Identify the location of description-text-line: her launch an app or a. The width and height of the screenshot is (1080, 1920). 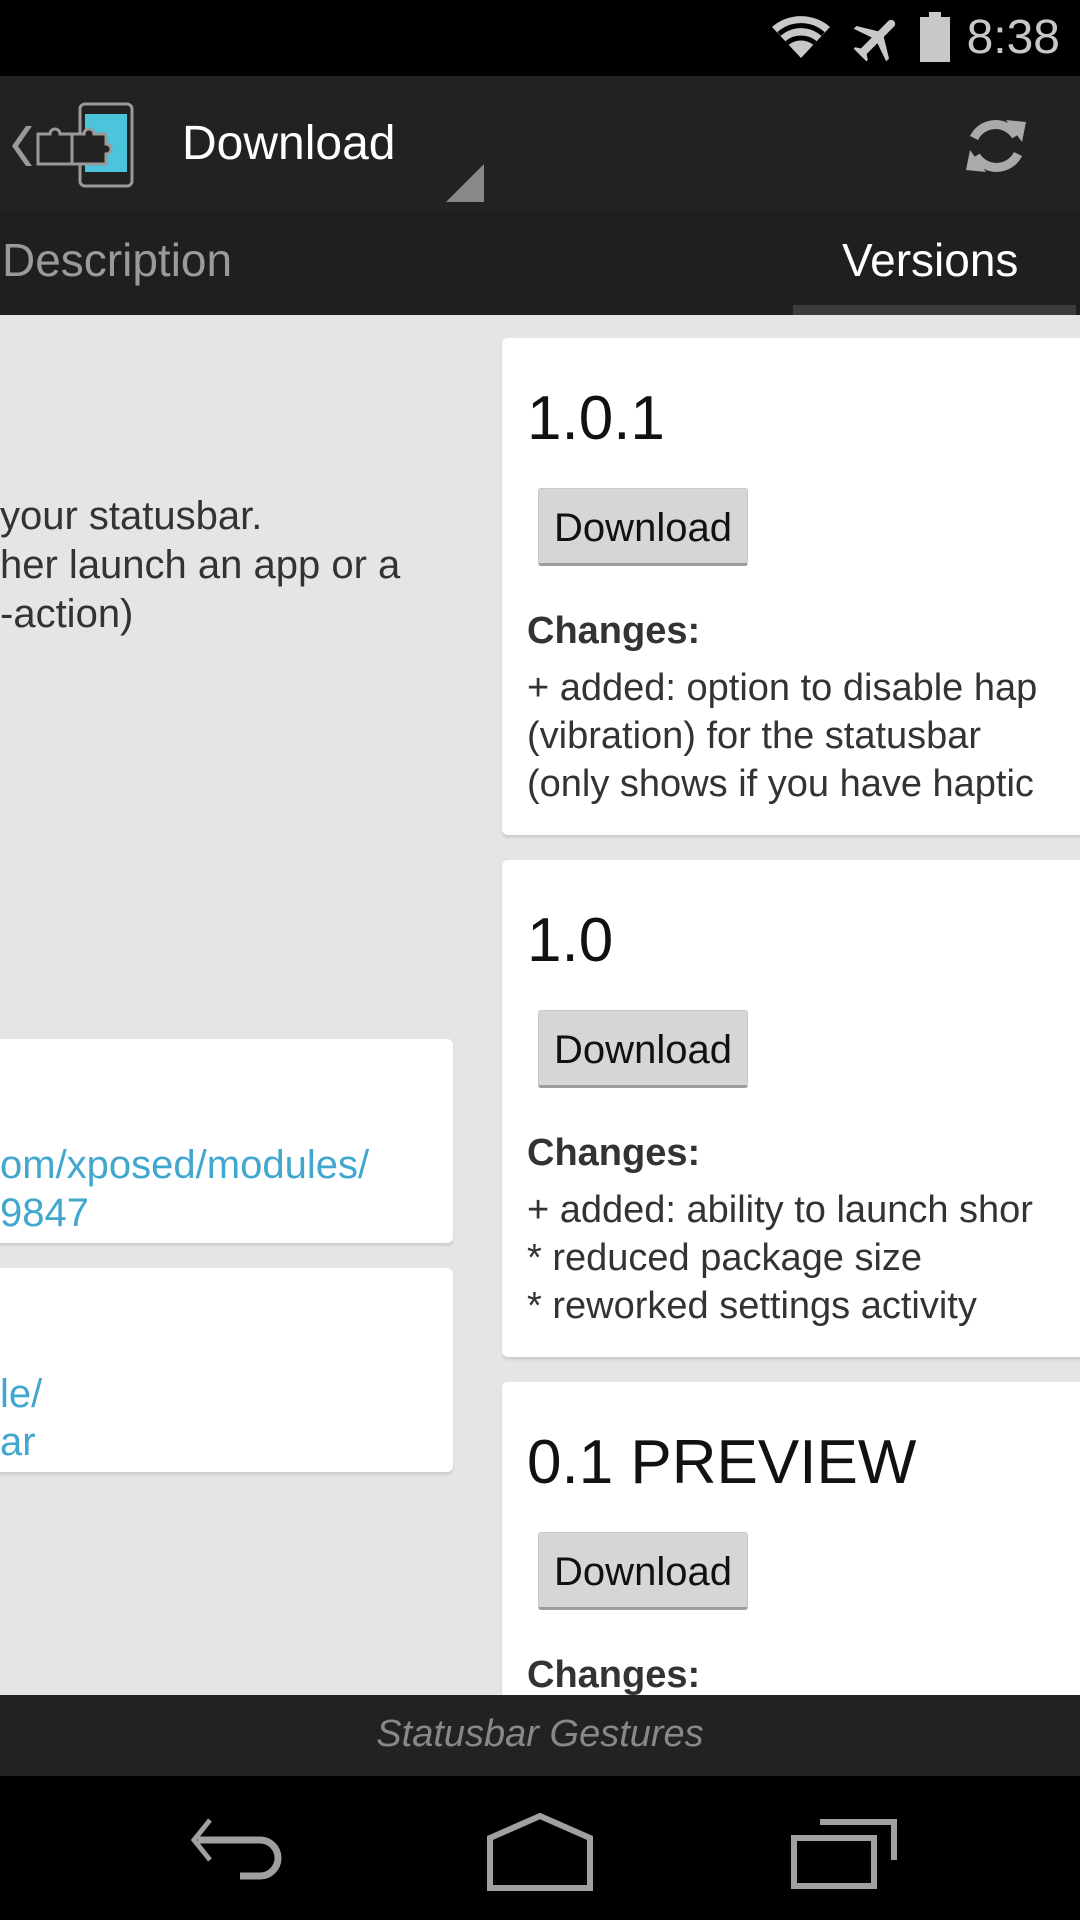
(200, 565).